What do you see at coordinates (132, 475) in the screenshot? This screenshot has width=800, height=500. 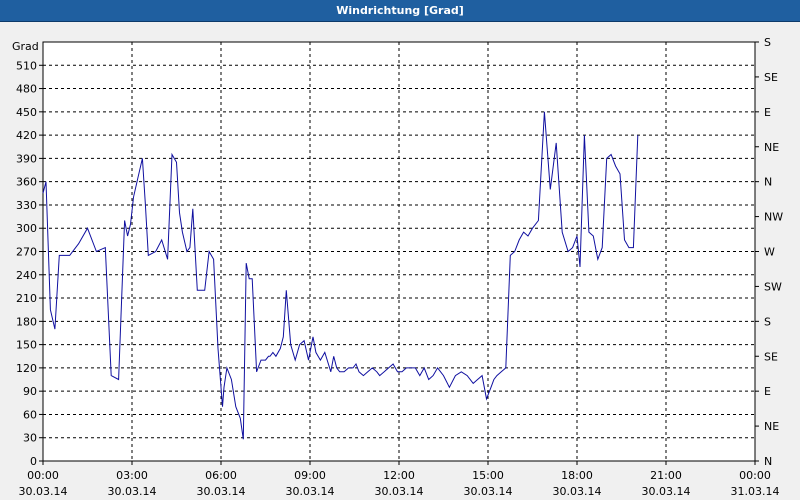 I see `x-tick-time: 03:00` at bounding box center [132, 475].